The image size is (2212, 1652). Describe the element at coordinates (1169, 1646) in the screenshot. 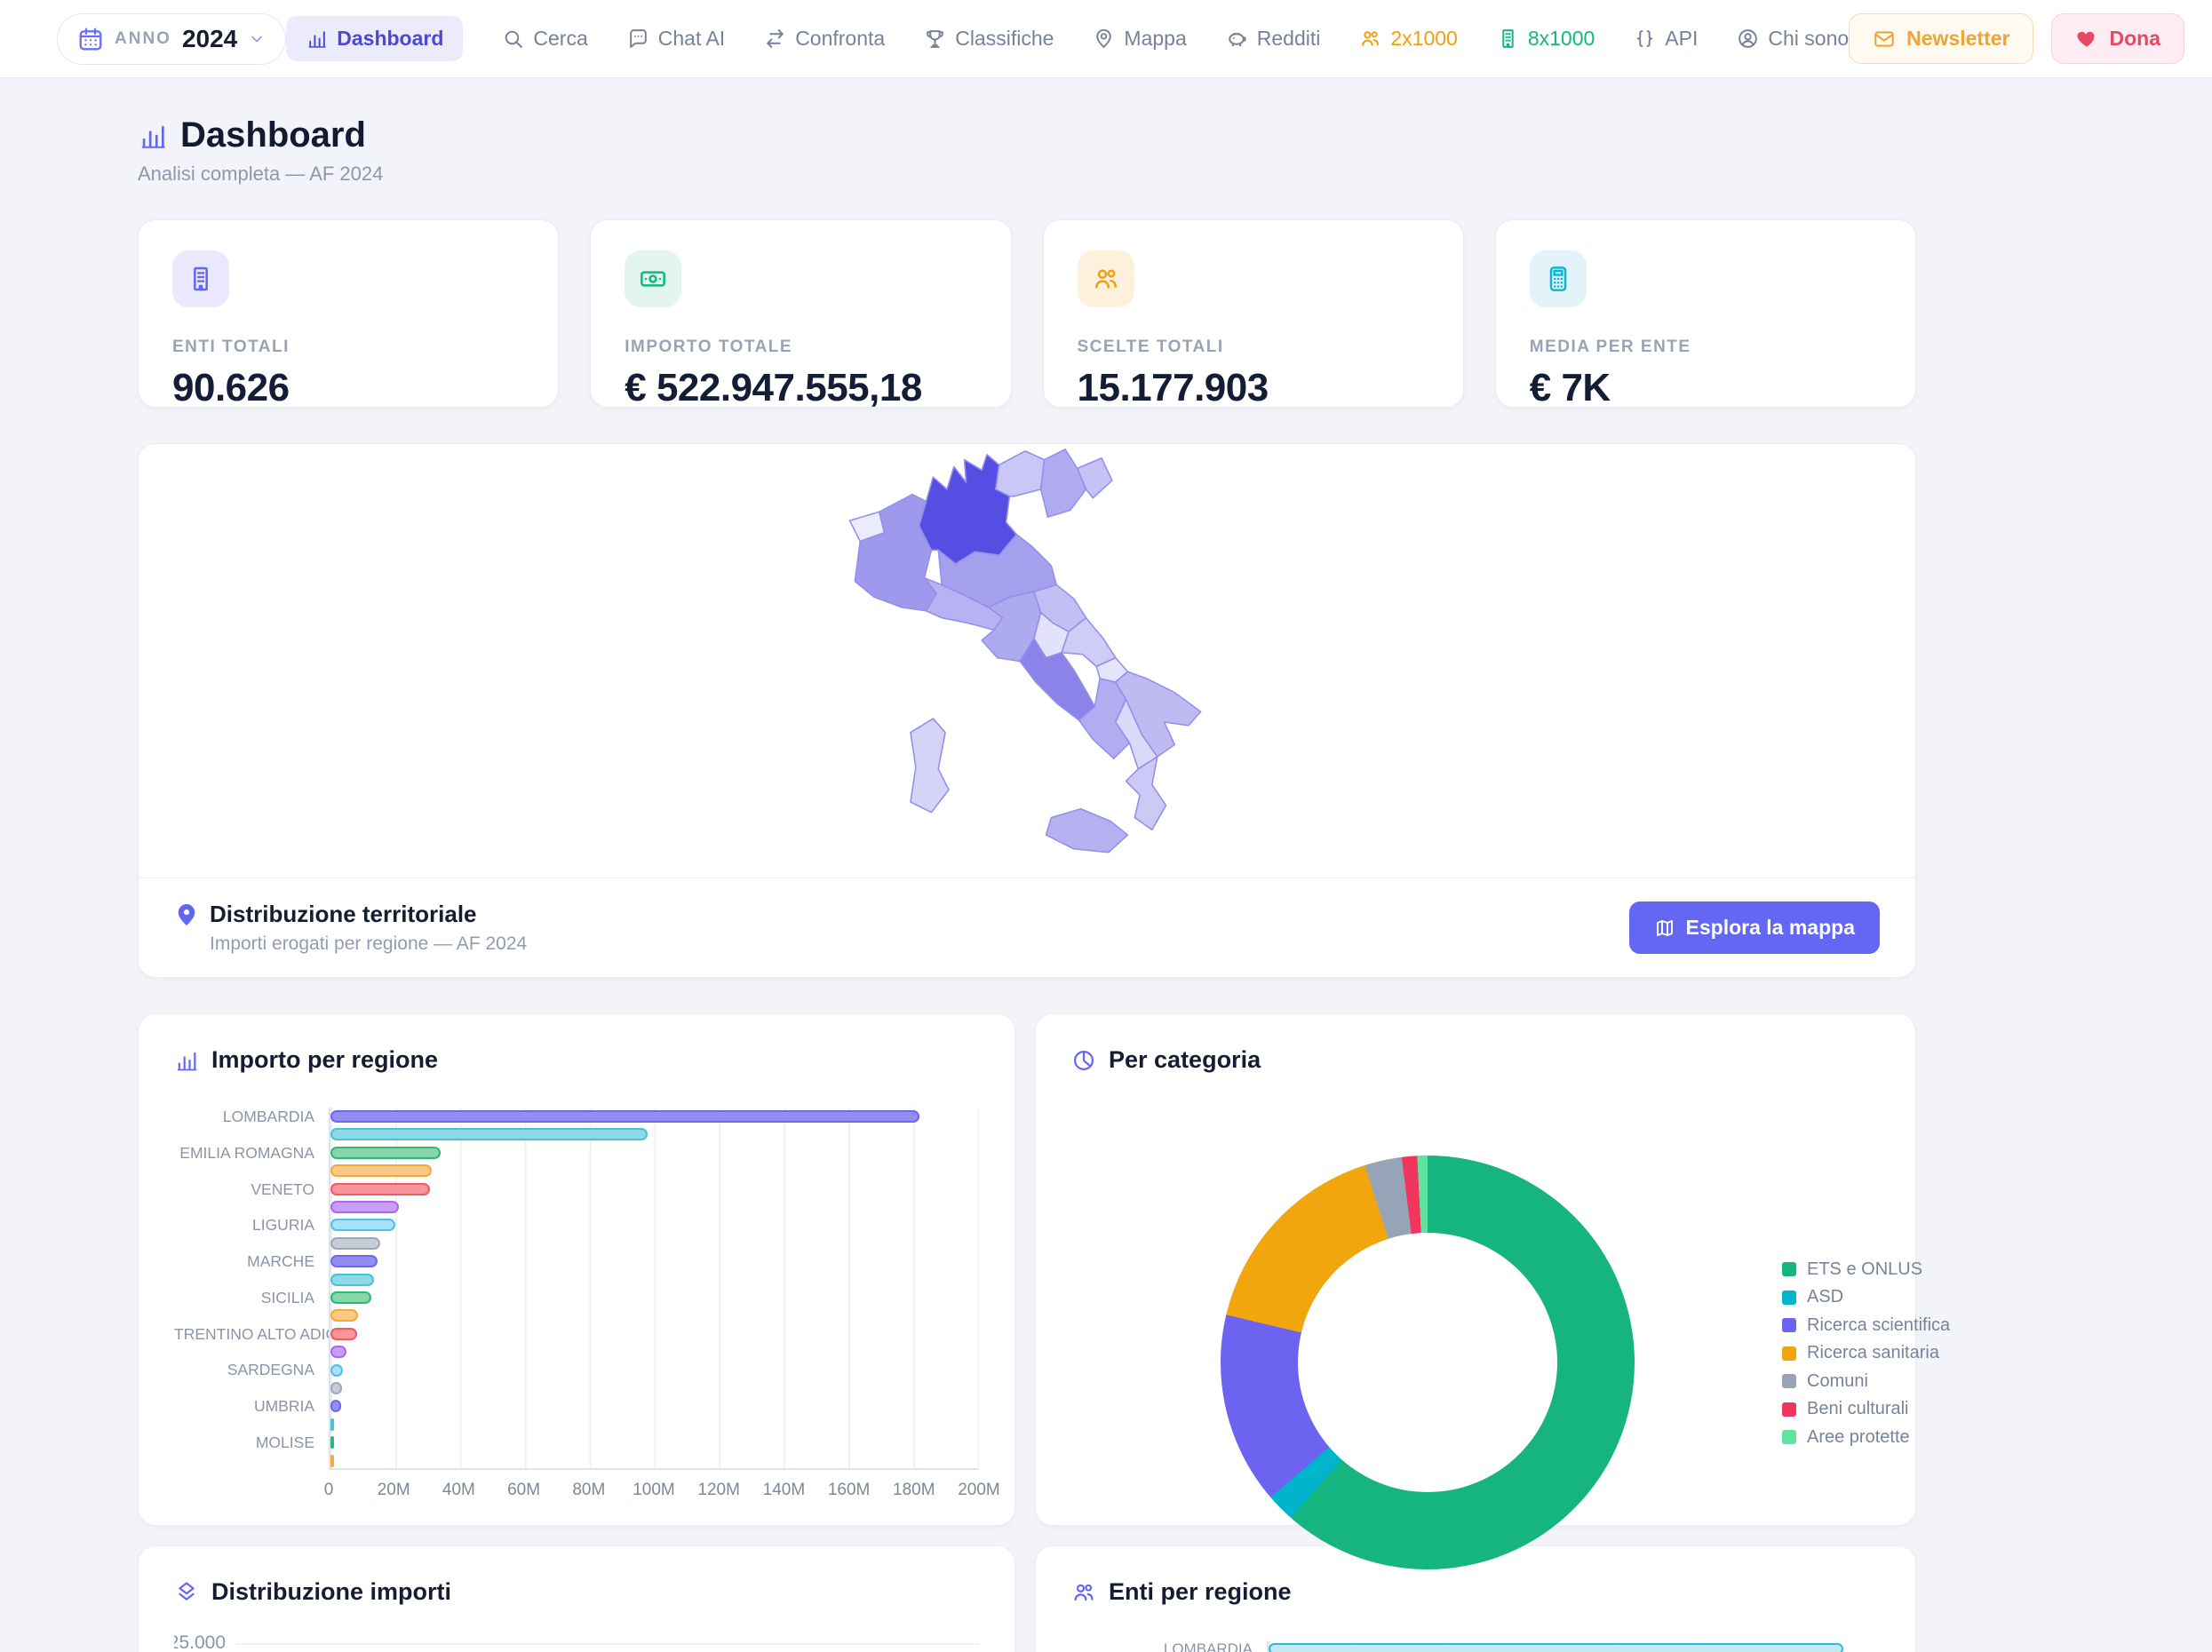

I see `enti-y-labels: LOMBARDIAEMILIA ROMAGNAVENETO` at that location.